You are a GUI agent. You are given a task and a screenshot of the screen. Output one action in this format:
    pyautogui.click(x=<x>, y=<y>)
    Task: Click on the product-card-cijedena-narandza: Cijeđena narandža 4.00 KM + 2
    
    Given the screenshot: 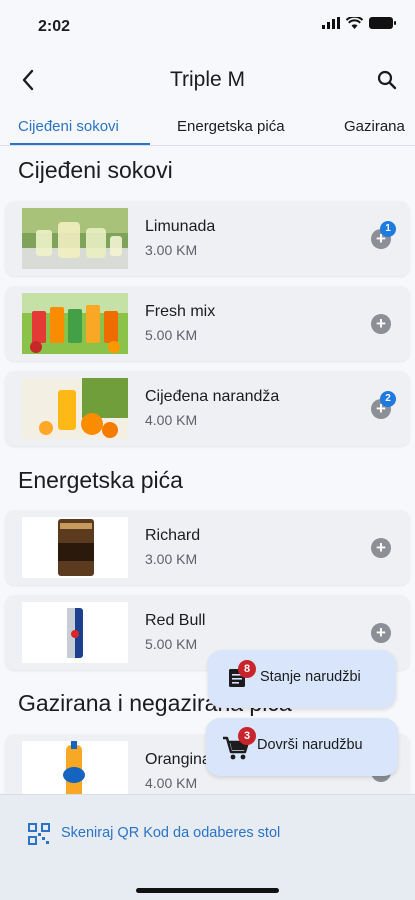 What is the action you would take?
    pyautogui.click(x=207, y=408)
    